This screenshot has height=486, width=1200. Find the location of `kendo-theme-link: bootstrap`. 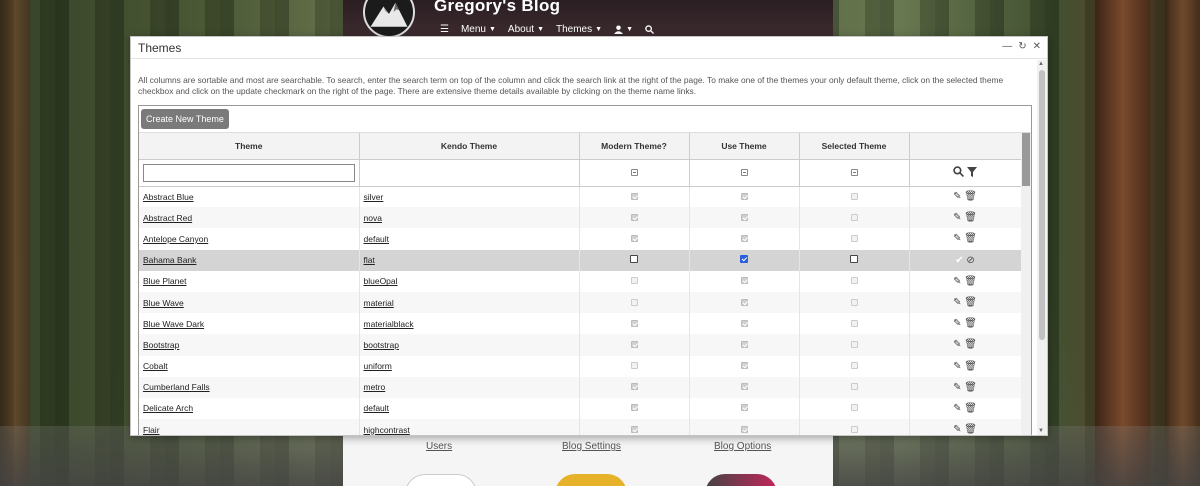

kendo-theme-link: bootstrap is located at coordinates (379, 345).